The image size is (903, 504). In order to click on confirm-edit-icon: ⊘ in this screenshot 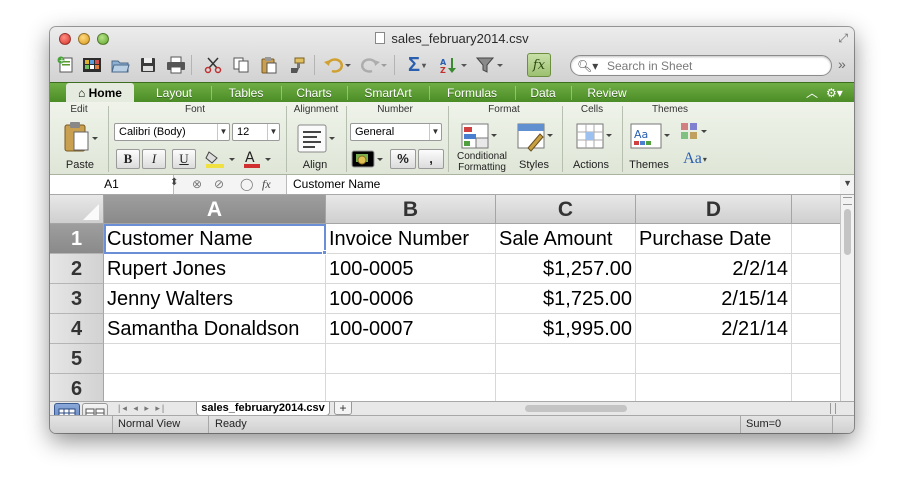, I will do `click(219, 184)`.